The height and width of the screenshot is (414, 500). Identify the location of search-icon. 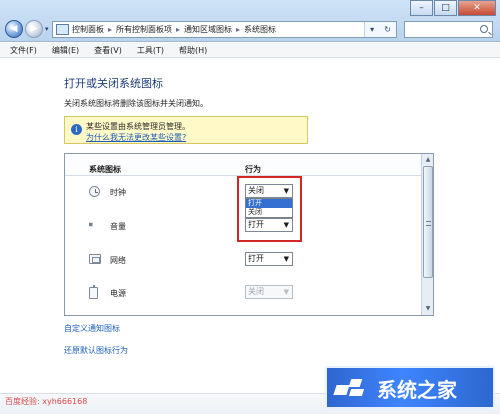
(484, 29).